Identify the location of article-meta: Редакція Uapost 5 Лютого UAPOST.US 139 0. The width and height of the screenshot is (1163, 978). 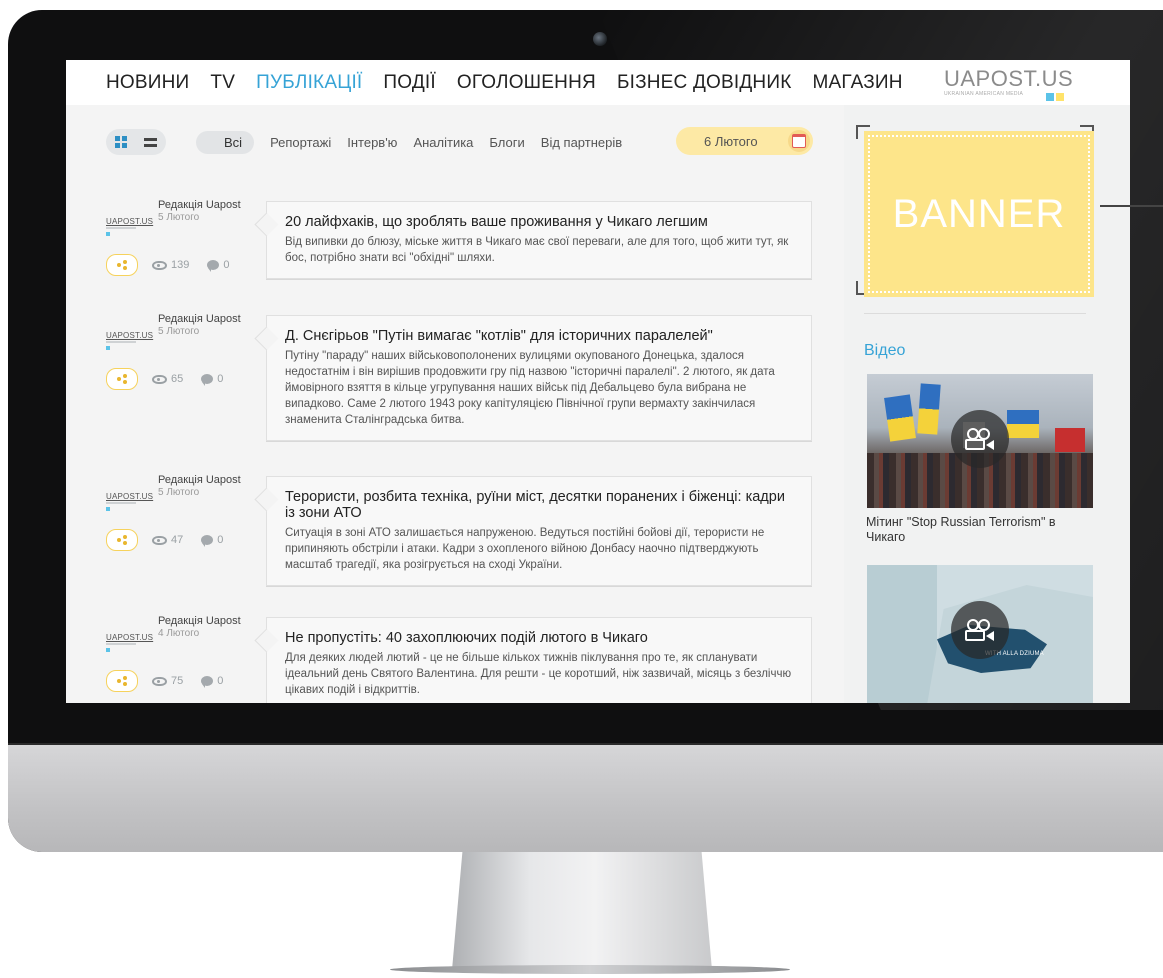
(176, 239).